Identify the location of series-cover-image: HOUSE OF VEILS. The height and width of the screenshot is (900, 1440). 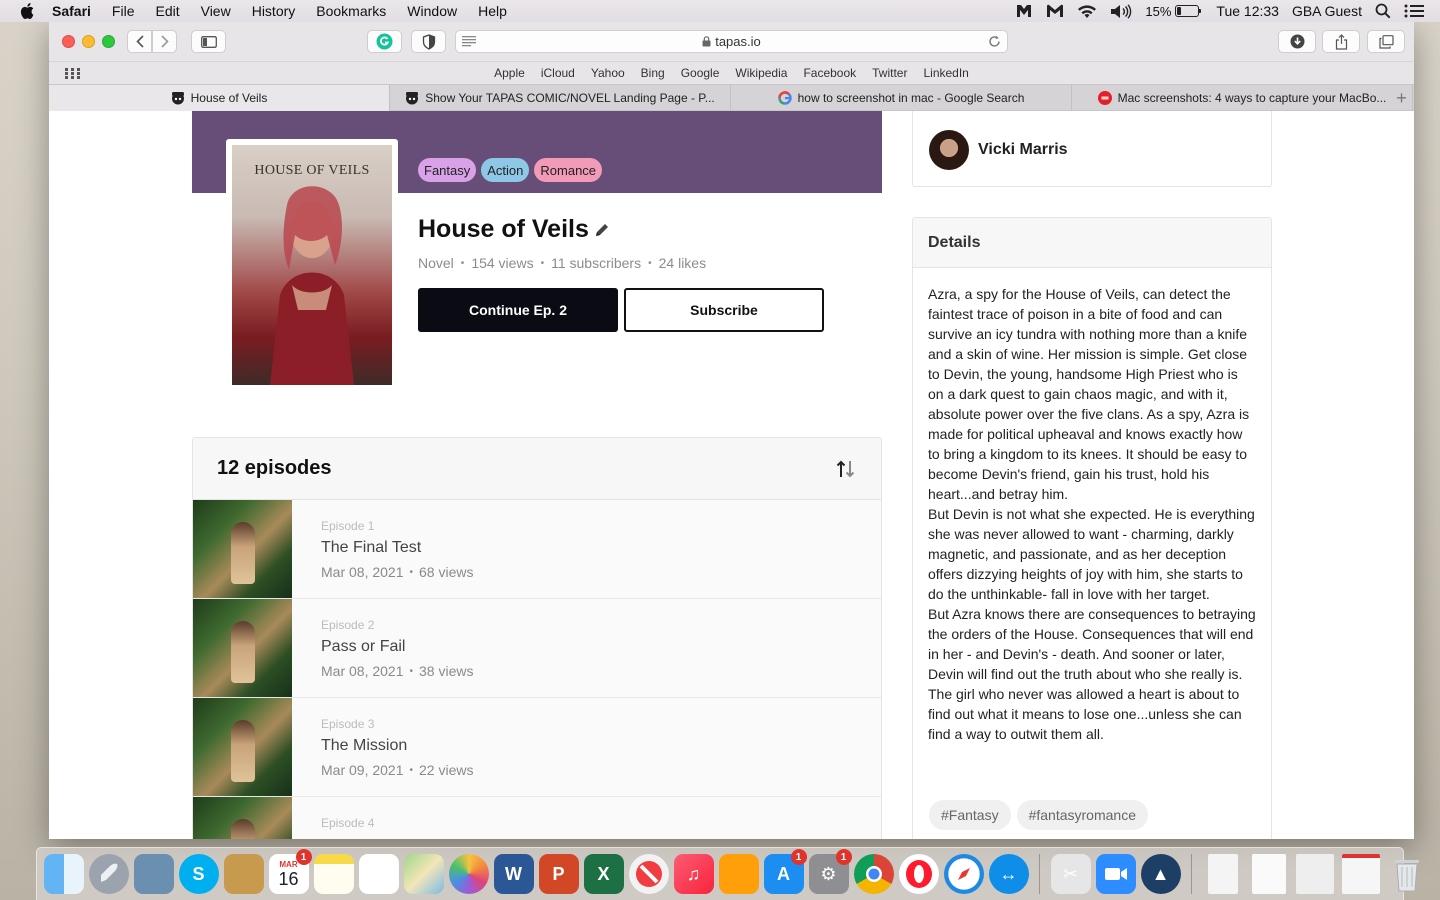
(312, 265).